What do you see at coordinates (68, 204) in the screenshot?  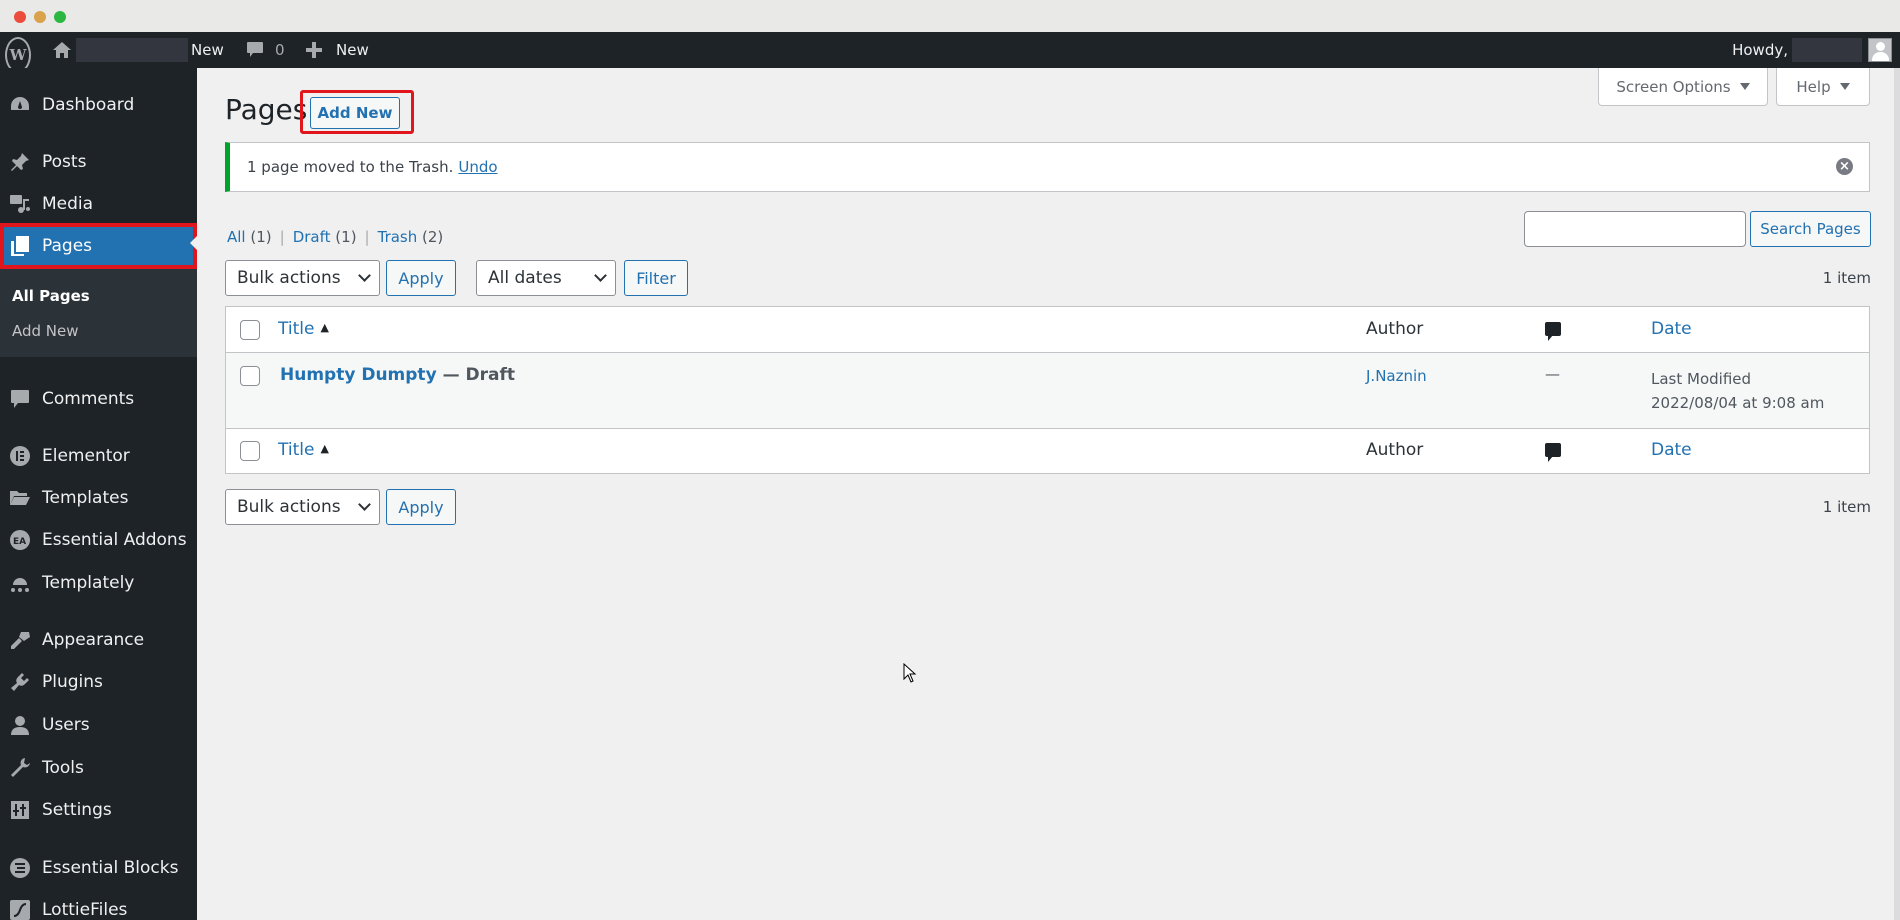 I see `sidebar-item-label: Media` at bounding box center [68, 204].